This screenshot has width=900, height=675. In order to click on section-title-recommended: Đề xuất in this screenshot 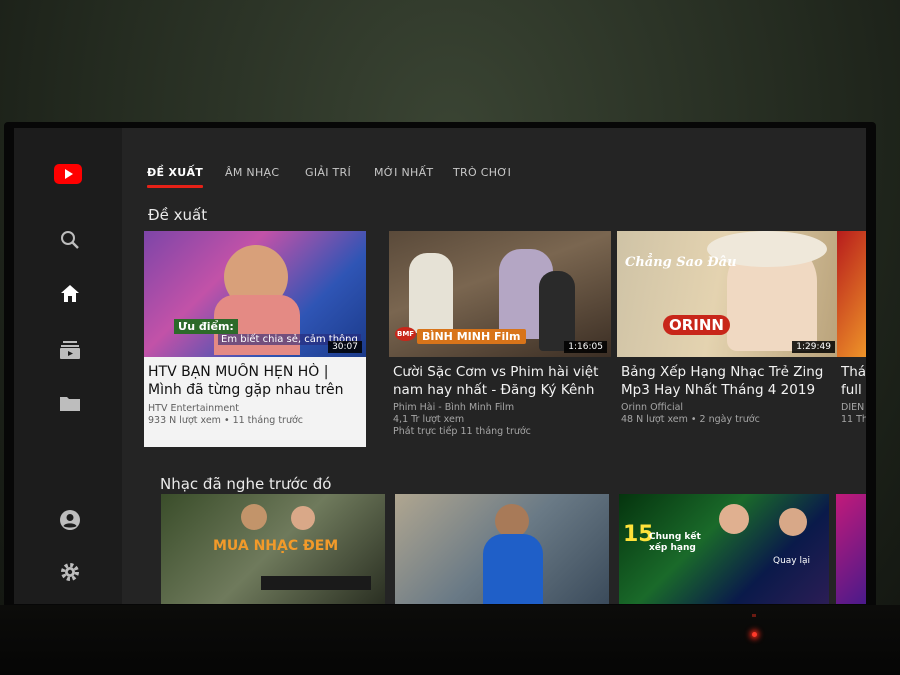, I will do `click(178, 215)`.